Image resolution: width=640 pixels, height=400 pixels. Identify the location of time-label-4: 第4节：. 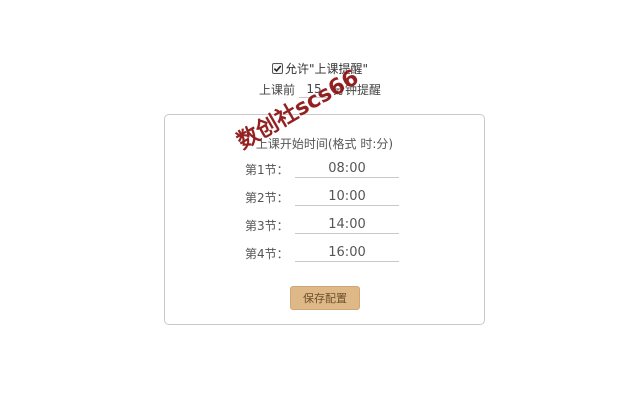
(267, 253).